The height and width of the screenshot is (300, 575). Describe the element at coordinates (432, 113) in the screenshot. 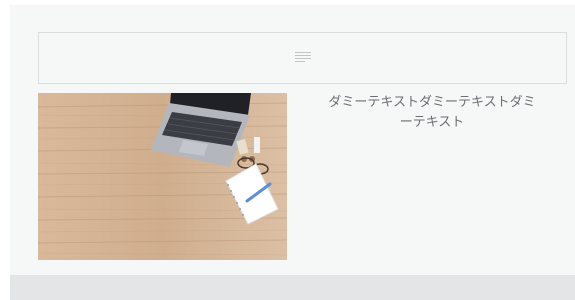

I see `media-text-paragraph: ダミーテキストダミーテキストダミーテキスト` at that location.